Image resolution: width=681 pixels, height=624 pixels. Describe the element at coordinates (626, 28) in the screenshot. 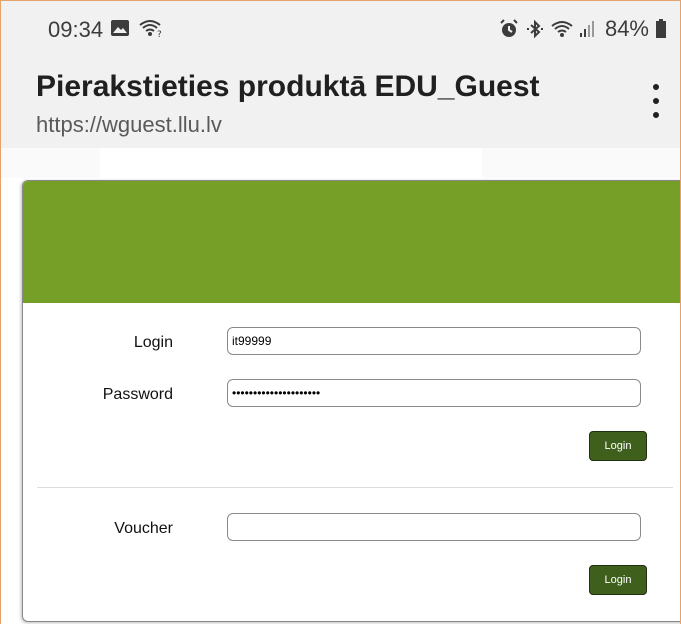

I see `battery-percent: 84%` at that location.